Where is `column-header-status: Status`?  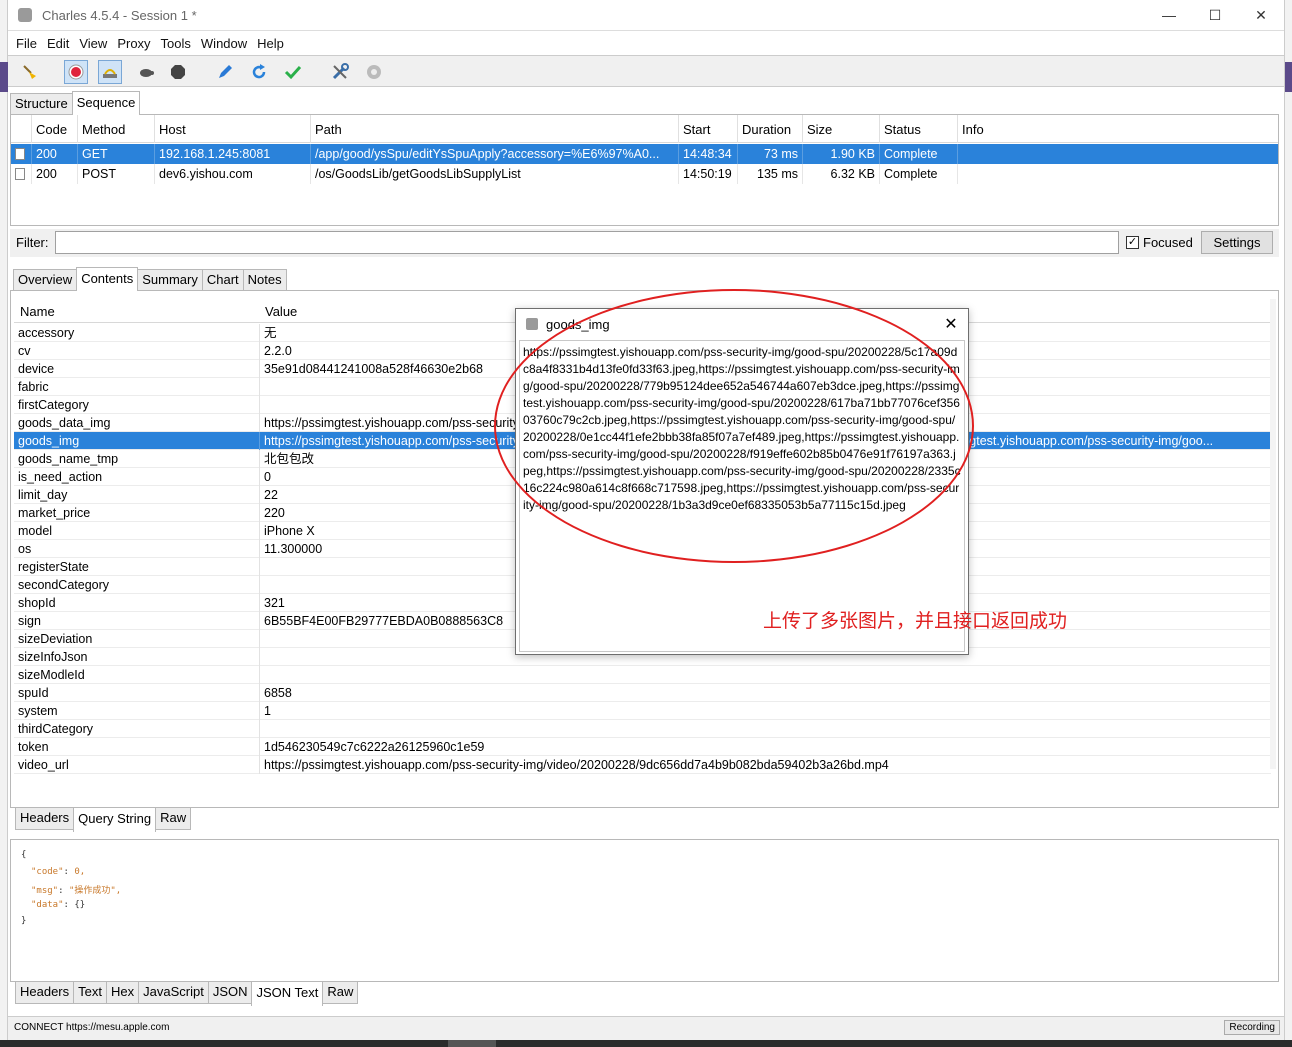
column-header-status: Status is located at coordinates (918, 129).